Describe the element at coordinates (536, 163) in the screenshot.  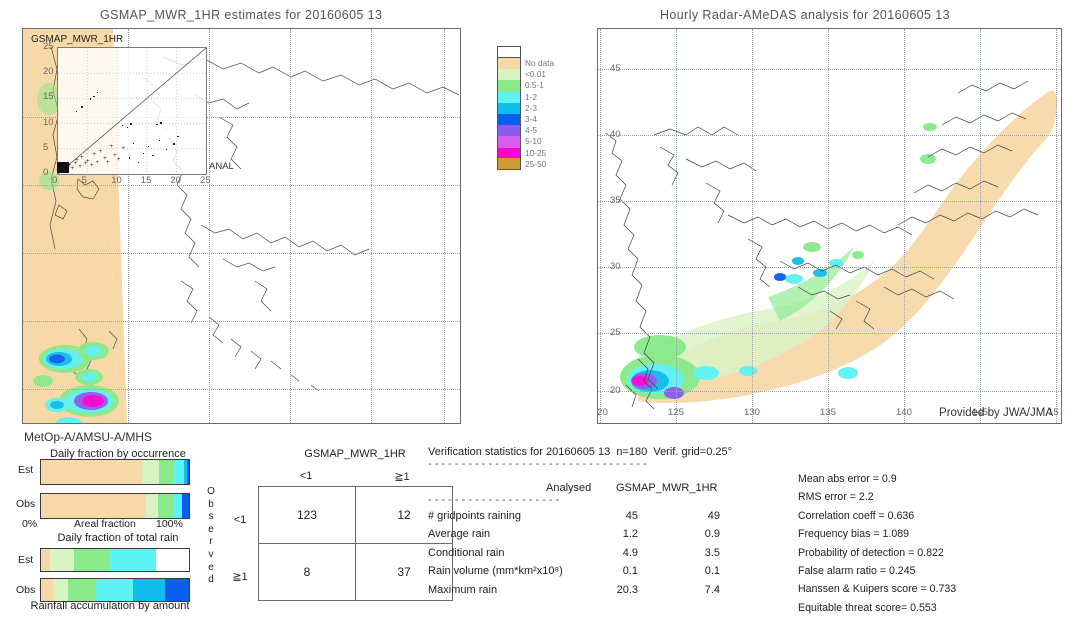
I see `legend-label: 25-50` at that location.